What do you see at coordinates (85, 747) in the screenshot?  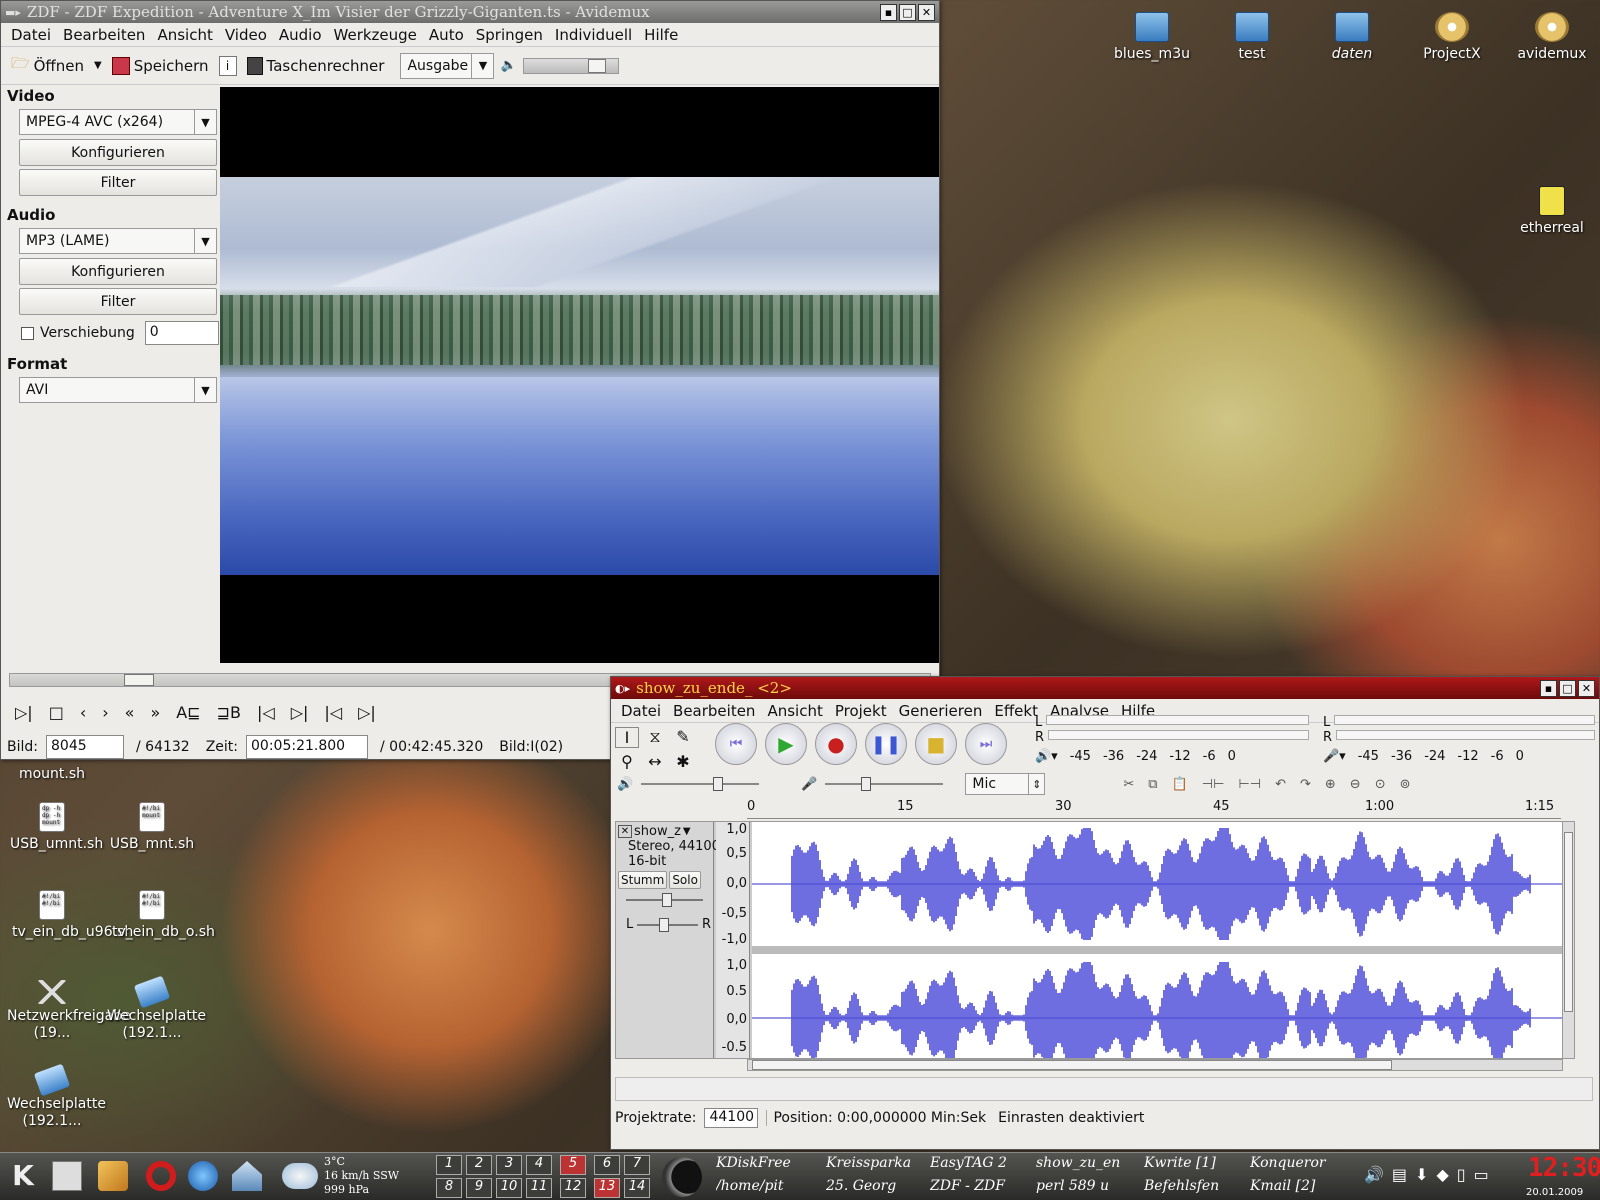 I see `frame-input: 8045` at bounding box center [85, 747].